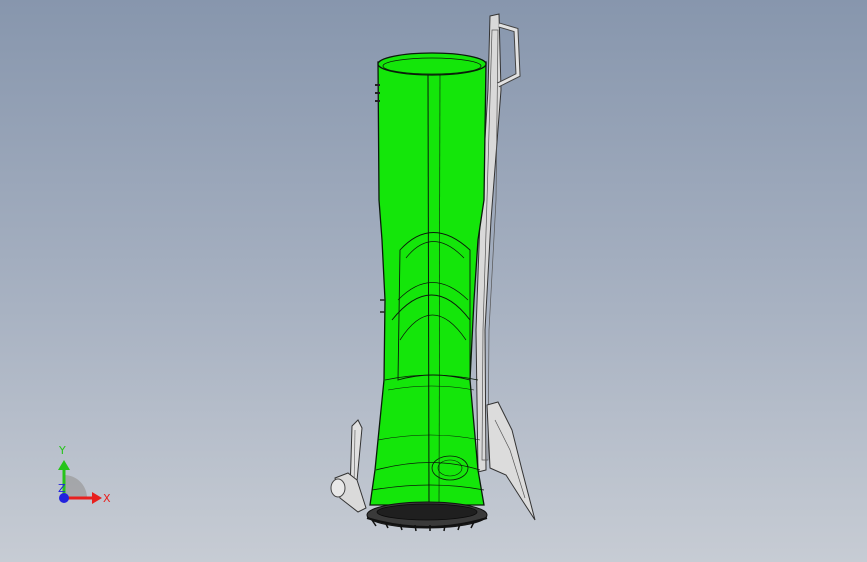  I want to click on x-axis-label: X, so click(107, 498).